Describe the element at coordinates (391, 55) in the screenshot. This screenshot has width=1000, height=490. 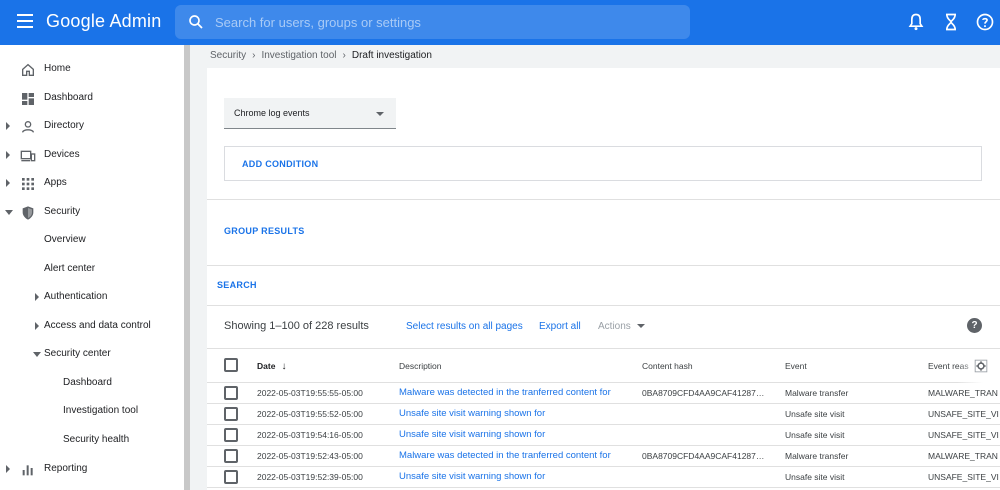
I see `breadcrumb-current: Draft investigation` at that location.